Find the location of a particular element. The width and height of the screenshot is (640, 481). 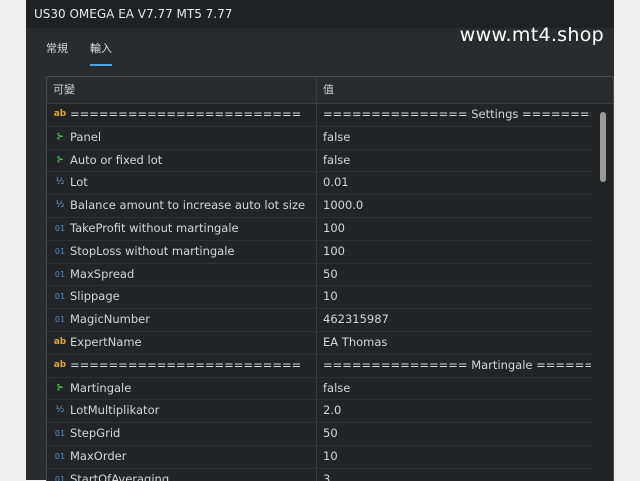

table-row: 01 StopLoss without martingale 100 is located at coordinates (319, 252).